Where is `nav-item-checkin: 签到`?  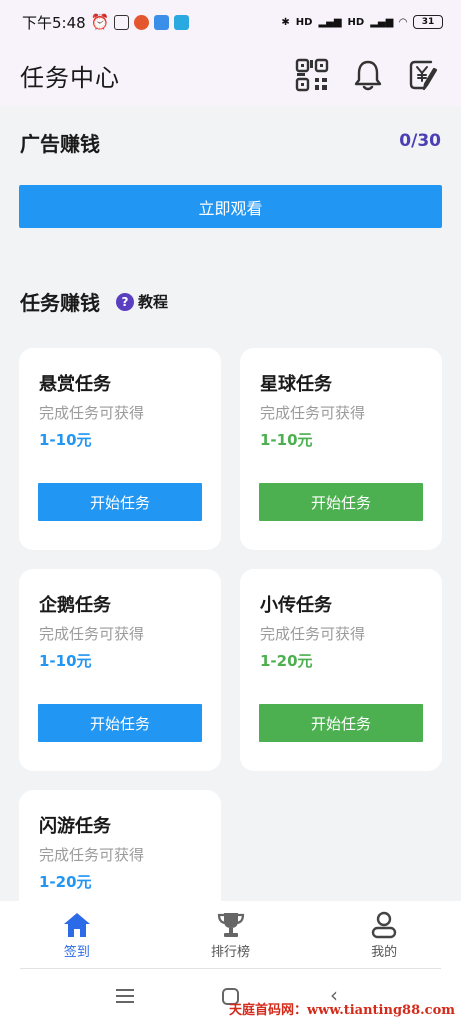 nav-item-checkin: 签到 is located at coordinates (77, 935).